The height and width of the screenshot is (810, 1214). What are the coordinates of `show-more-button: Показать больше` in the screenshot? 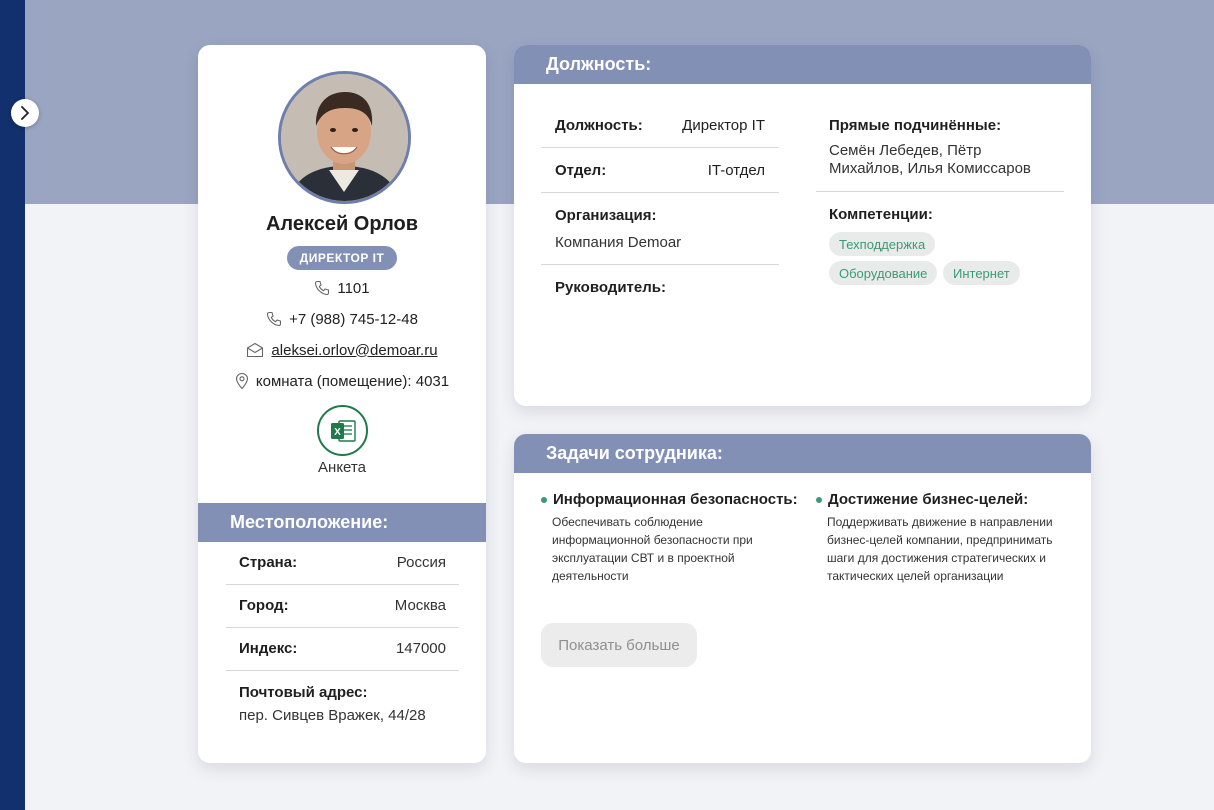 It's located at (619, 645).